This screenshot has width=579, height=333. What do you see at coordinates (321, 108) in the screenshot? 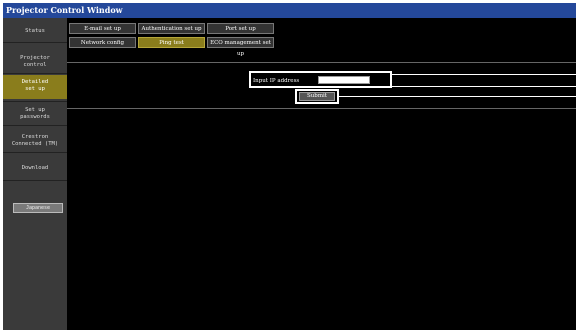
I see `divider-bottom` at bounding box center [321, 108].